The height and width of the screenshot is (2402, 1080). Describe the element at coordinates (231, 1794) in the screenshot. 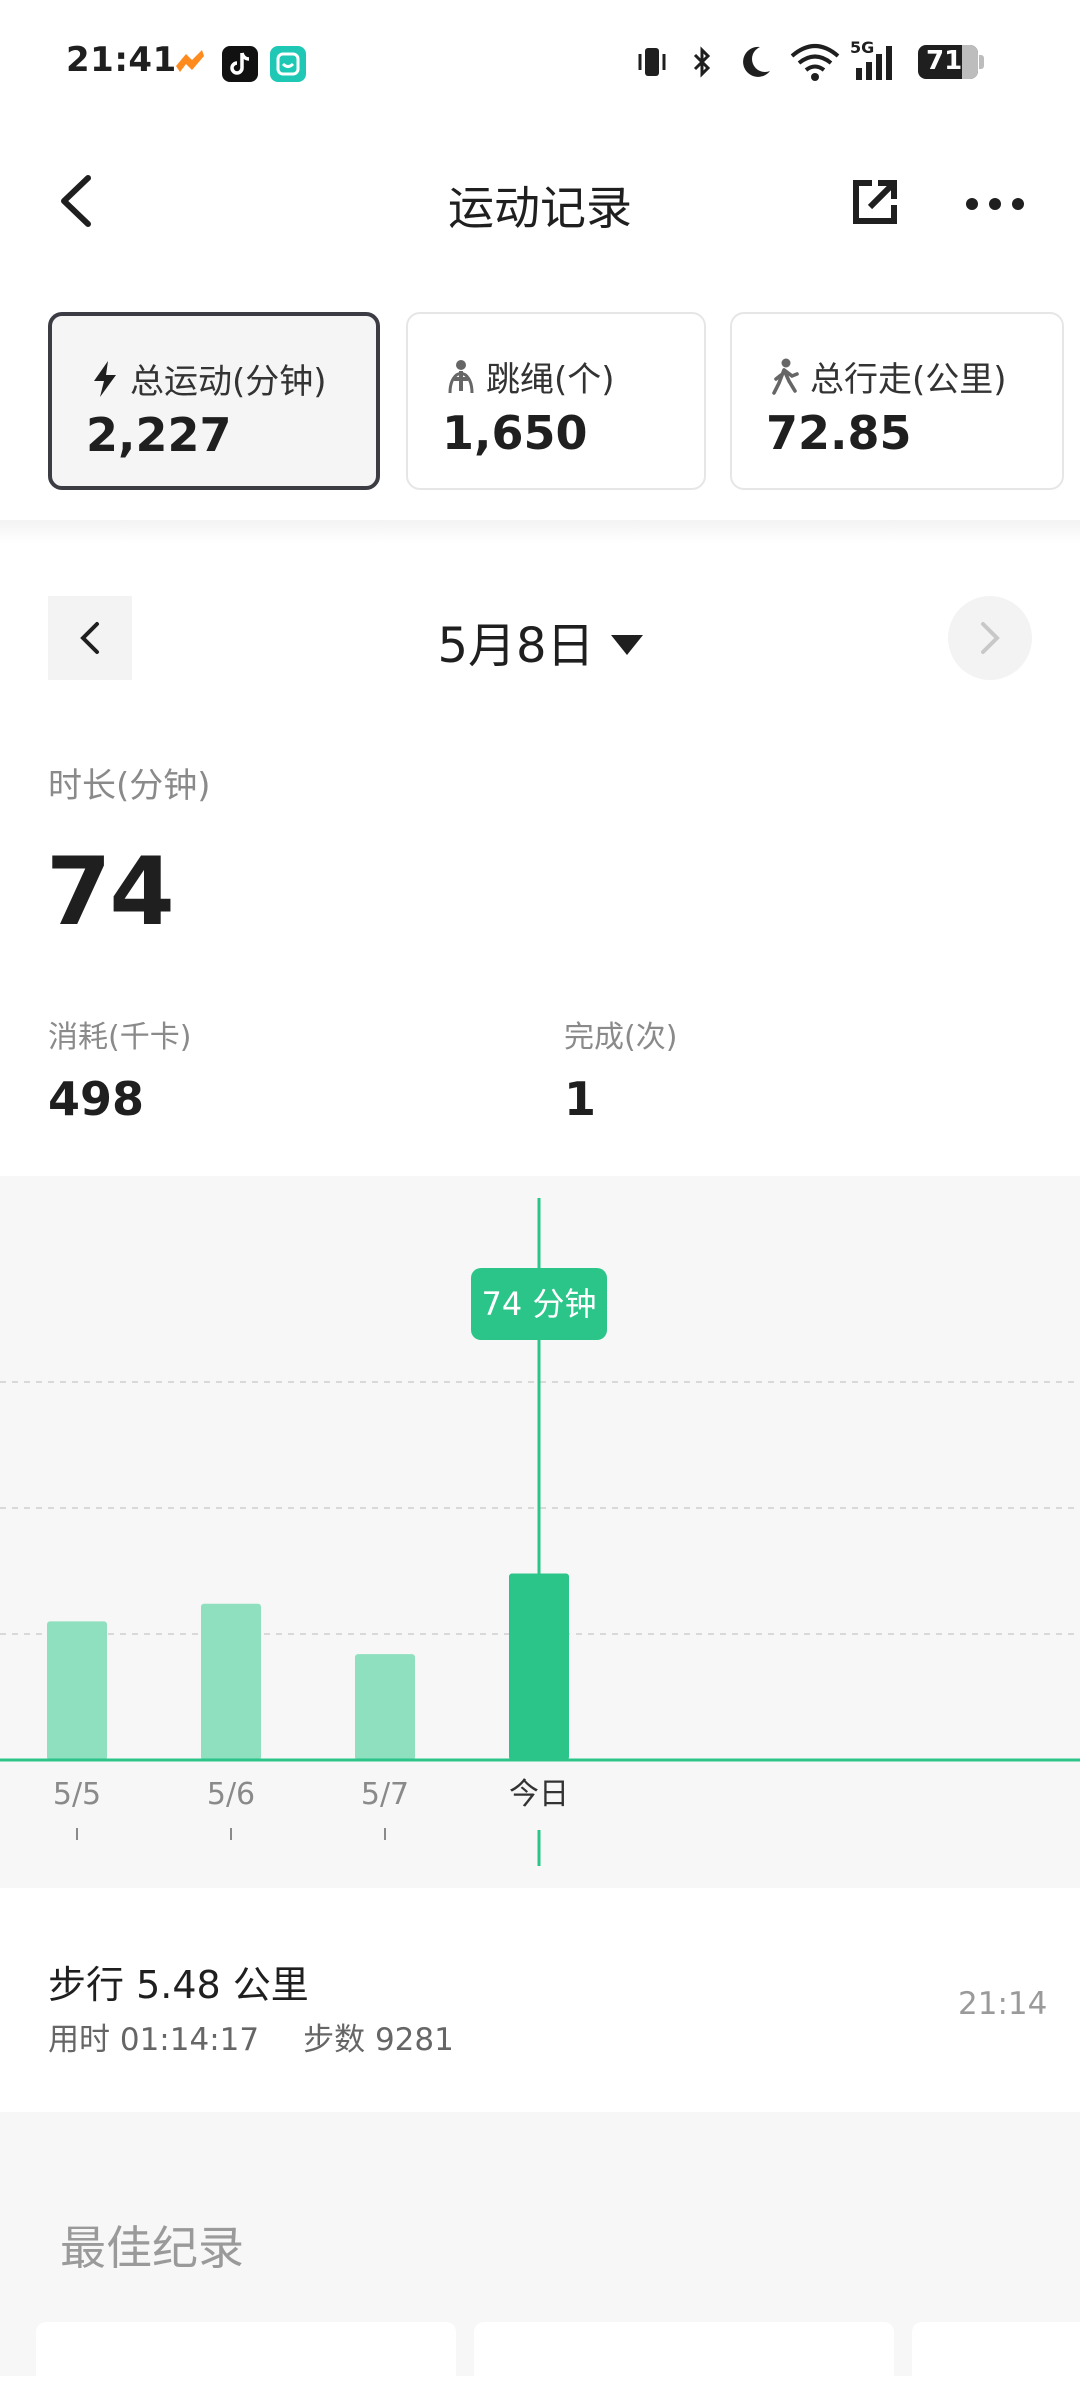

I see `x-tick-label: 5/6` at that location.